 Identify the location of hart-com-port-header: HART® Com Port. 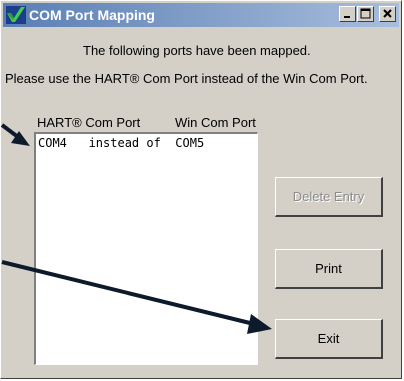
(89, 122).